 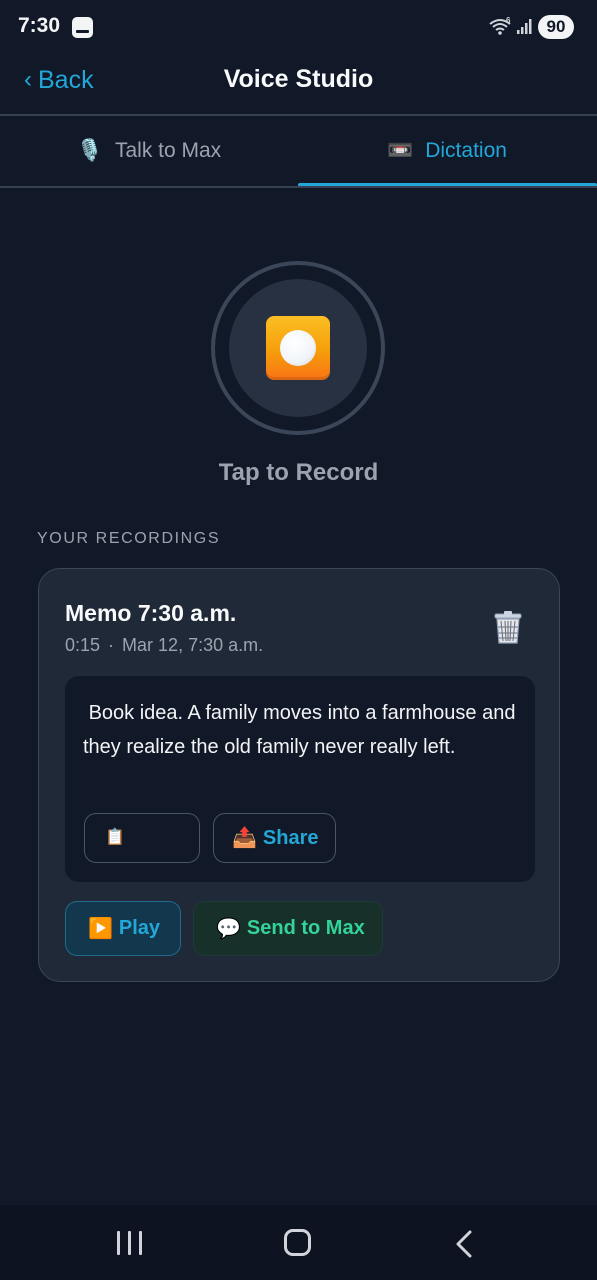 What do you see at coordinates (228, 928) in the screenshot?
I see `speech-bubble-icon: 💬` at bounding box center [228, 928].